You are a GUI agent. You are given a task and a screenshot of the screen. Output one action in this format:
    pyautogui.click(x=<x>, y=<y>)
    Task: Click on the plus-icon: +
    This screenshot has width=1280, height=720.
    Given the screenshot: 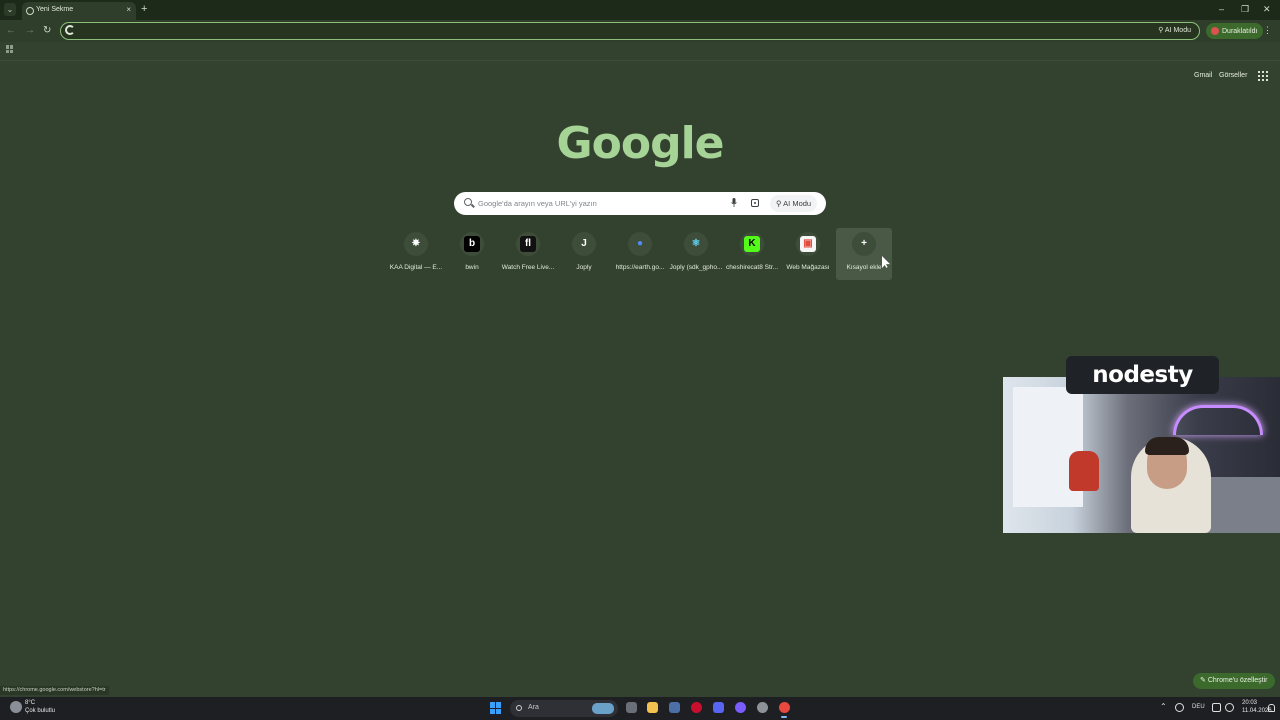 What is the action you would take?
    pyautogui.click(x=864, y=243)
    